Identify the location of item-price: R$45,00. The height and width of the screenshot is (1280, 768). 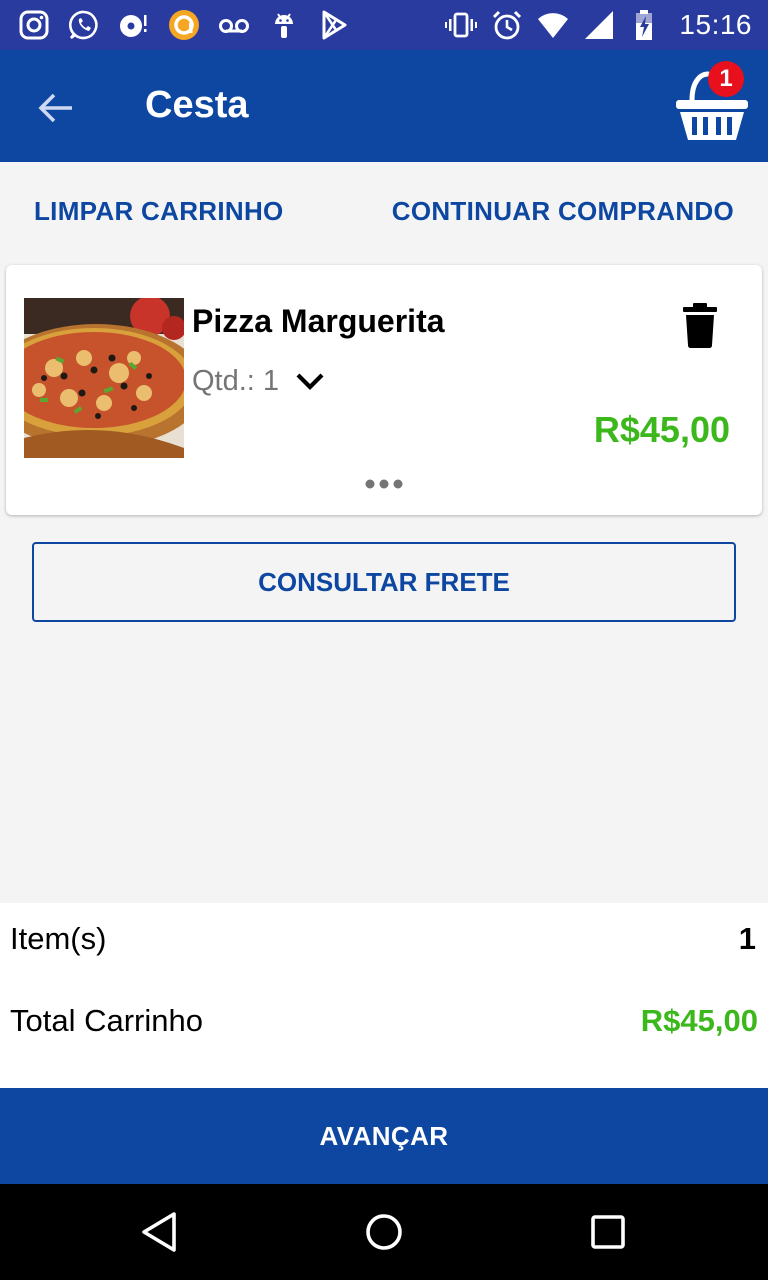
(661, 429).